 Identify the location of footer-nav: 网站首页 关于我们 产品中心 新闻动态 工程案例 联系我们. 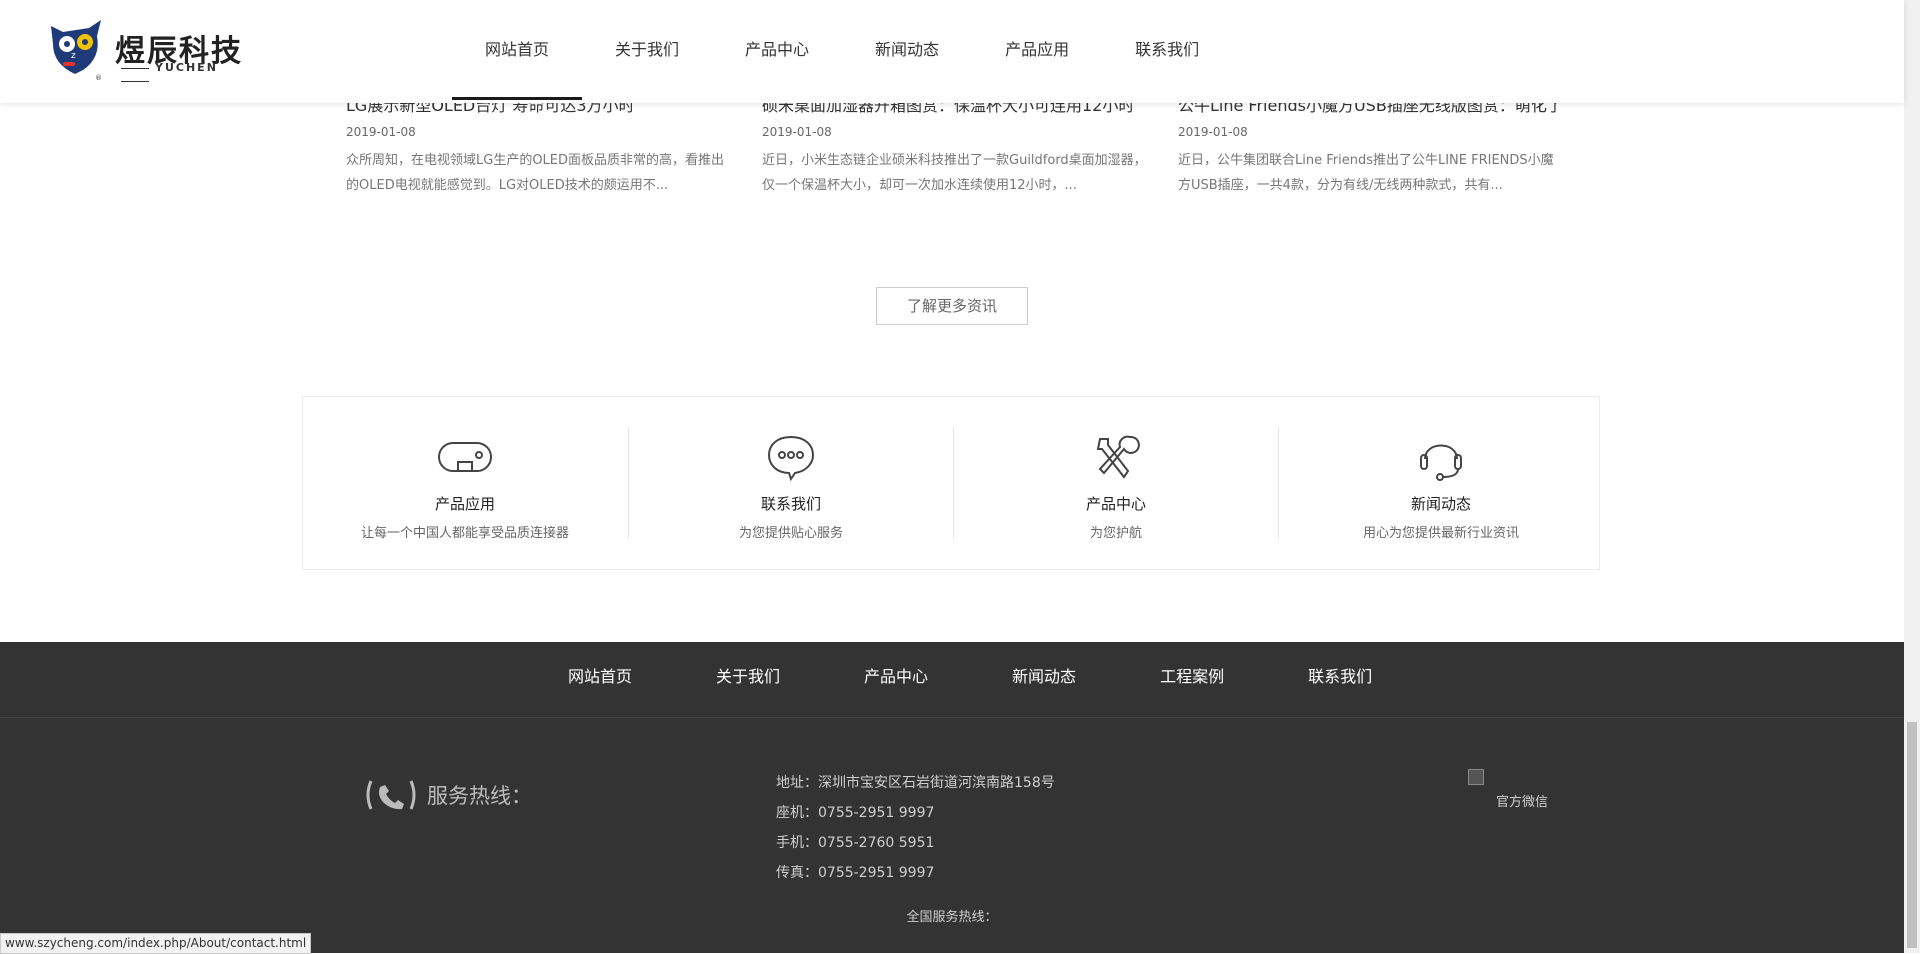
(952, 680).